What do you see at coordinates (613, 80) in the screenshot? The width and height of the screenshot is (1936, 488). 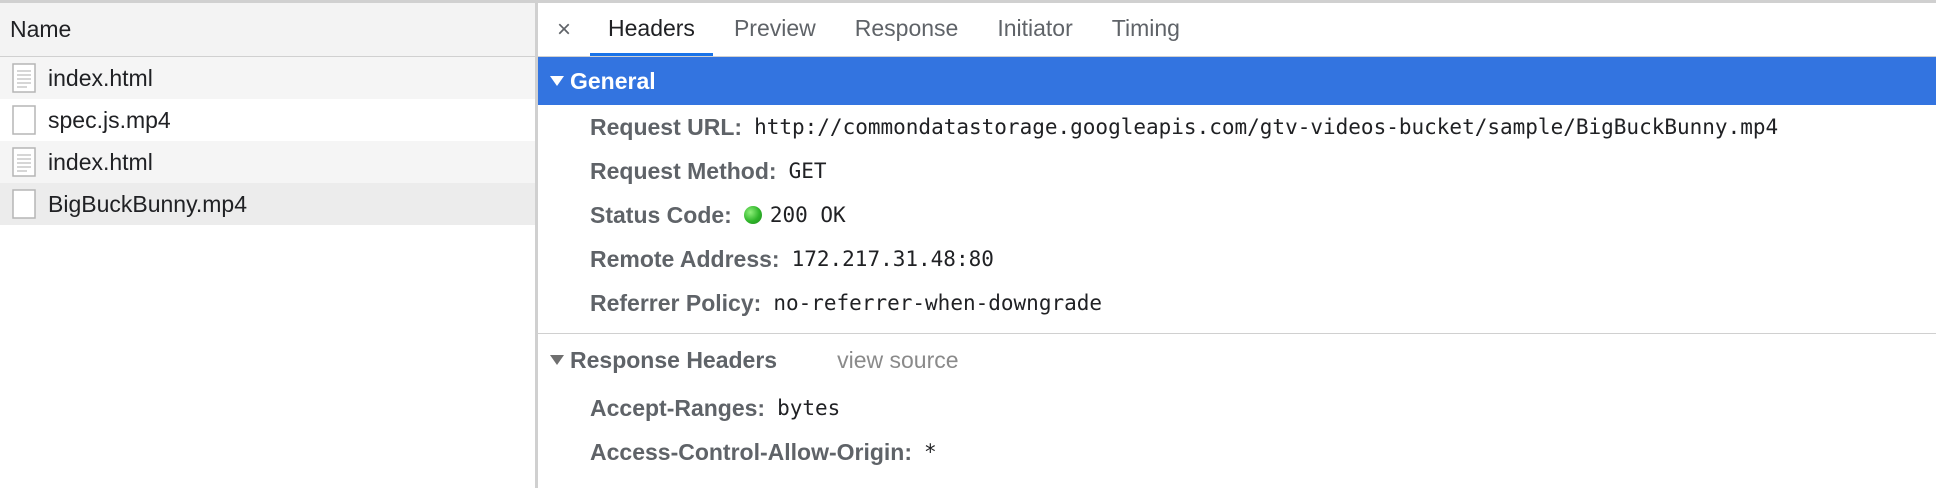 I see `general-section-title: General` at bounding box center [613, 80].